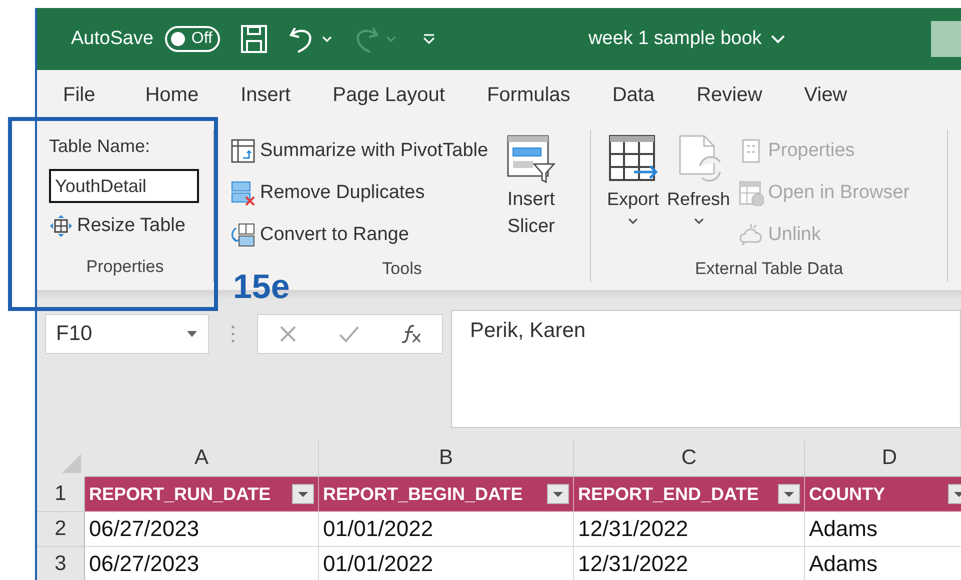  What do you see at coordinates (192, 39) in the screenshot?
I see `autosave-toggle: Off` at bounding box center [192, 39].